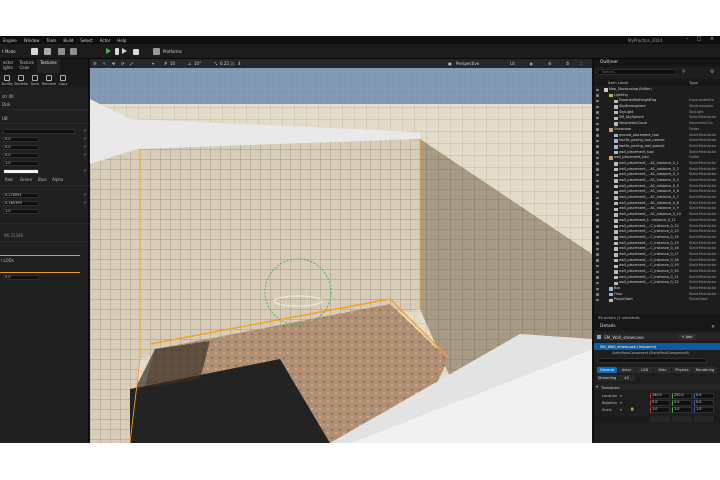  What do you see at coordinates (607, 370) in the screenshot?
I see `filter-tab-general: General` at bounding box center [607, 370].